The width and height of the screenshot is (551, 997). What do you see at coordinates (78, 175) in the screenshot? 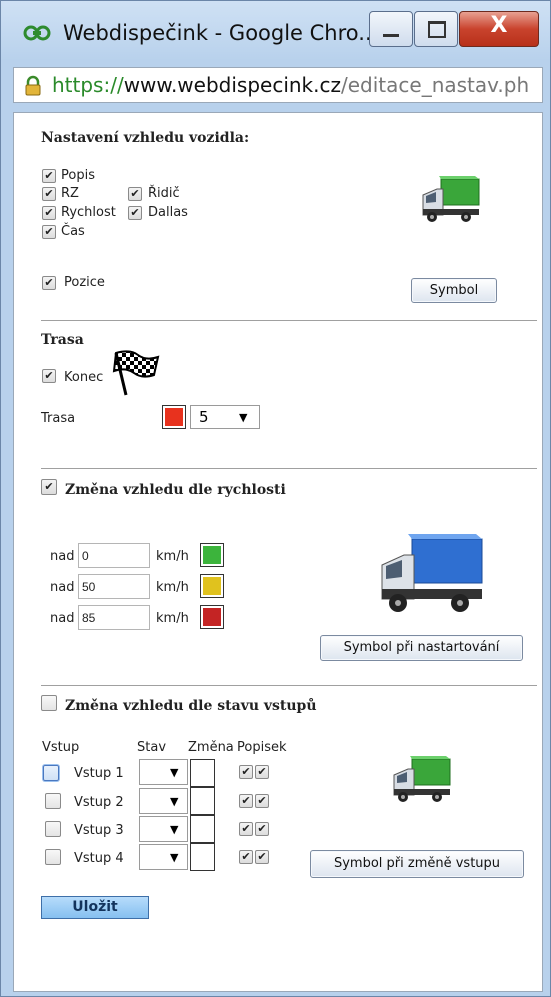
I see `label-popis: Popis` at bounding box center [78, 175].